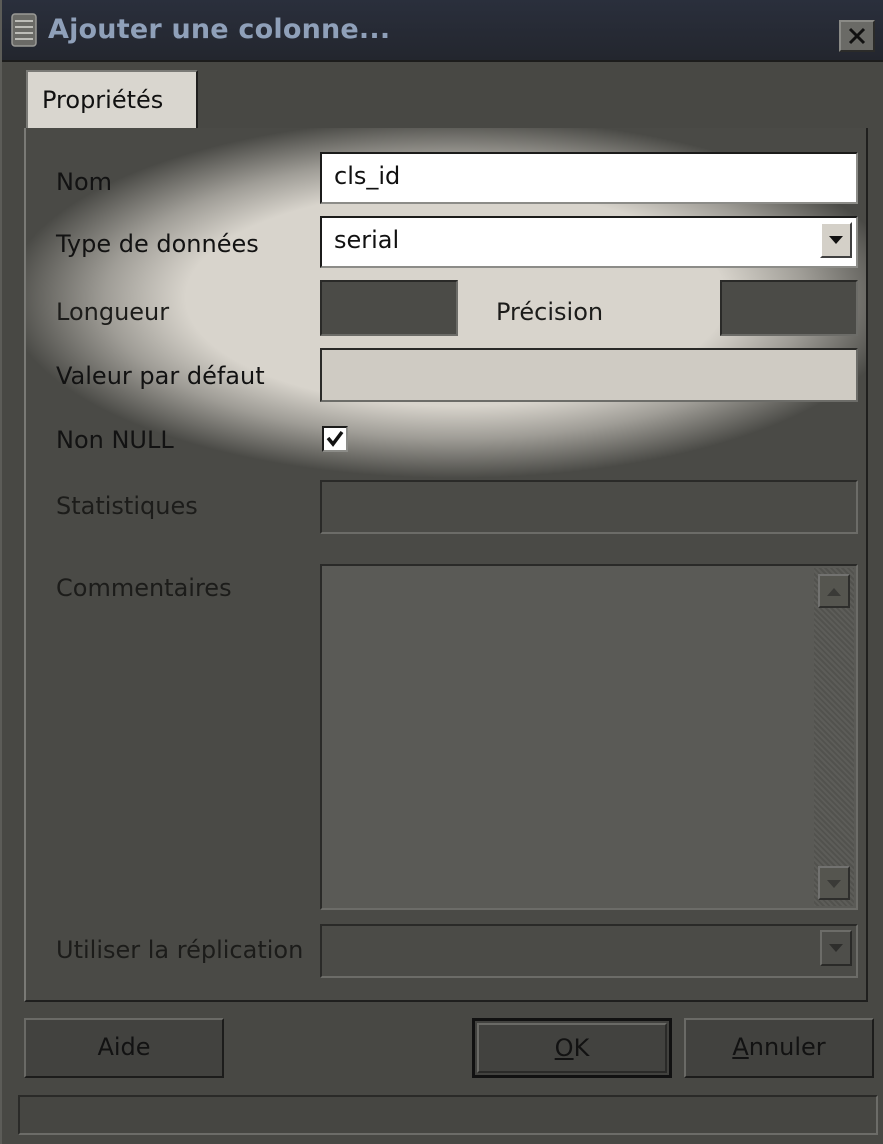 The image size is (883, 1144). I want to click on close-button, so click(857, 36).